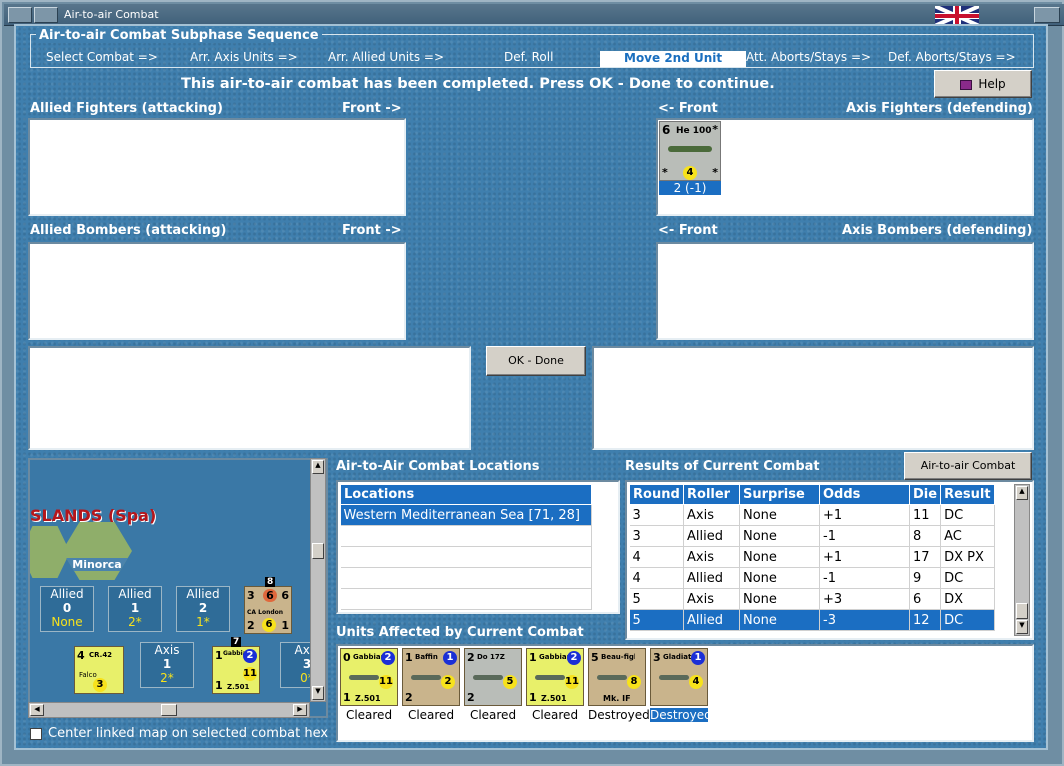 The width and height of the screenshot is (1064, 766). What do you see at coordinates (845, 167) in the screenshot?
I see `axis-fighters-box: 6 He 100 * 4 * * 2 (-1)` at bounding box center [845, 167].